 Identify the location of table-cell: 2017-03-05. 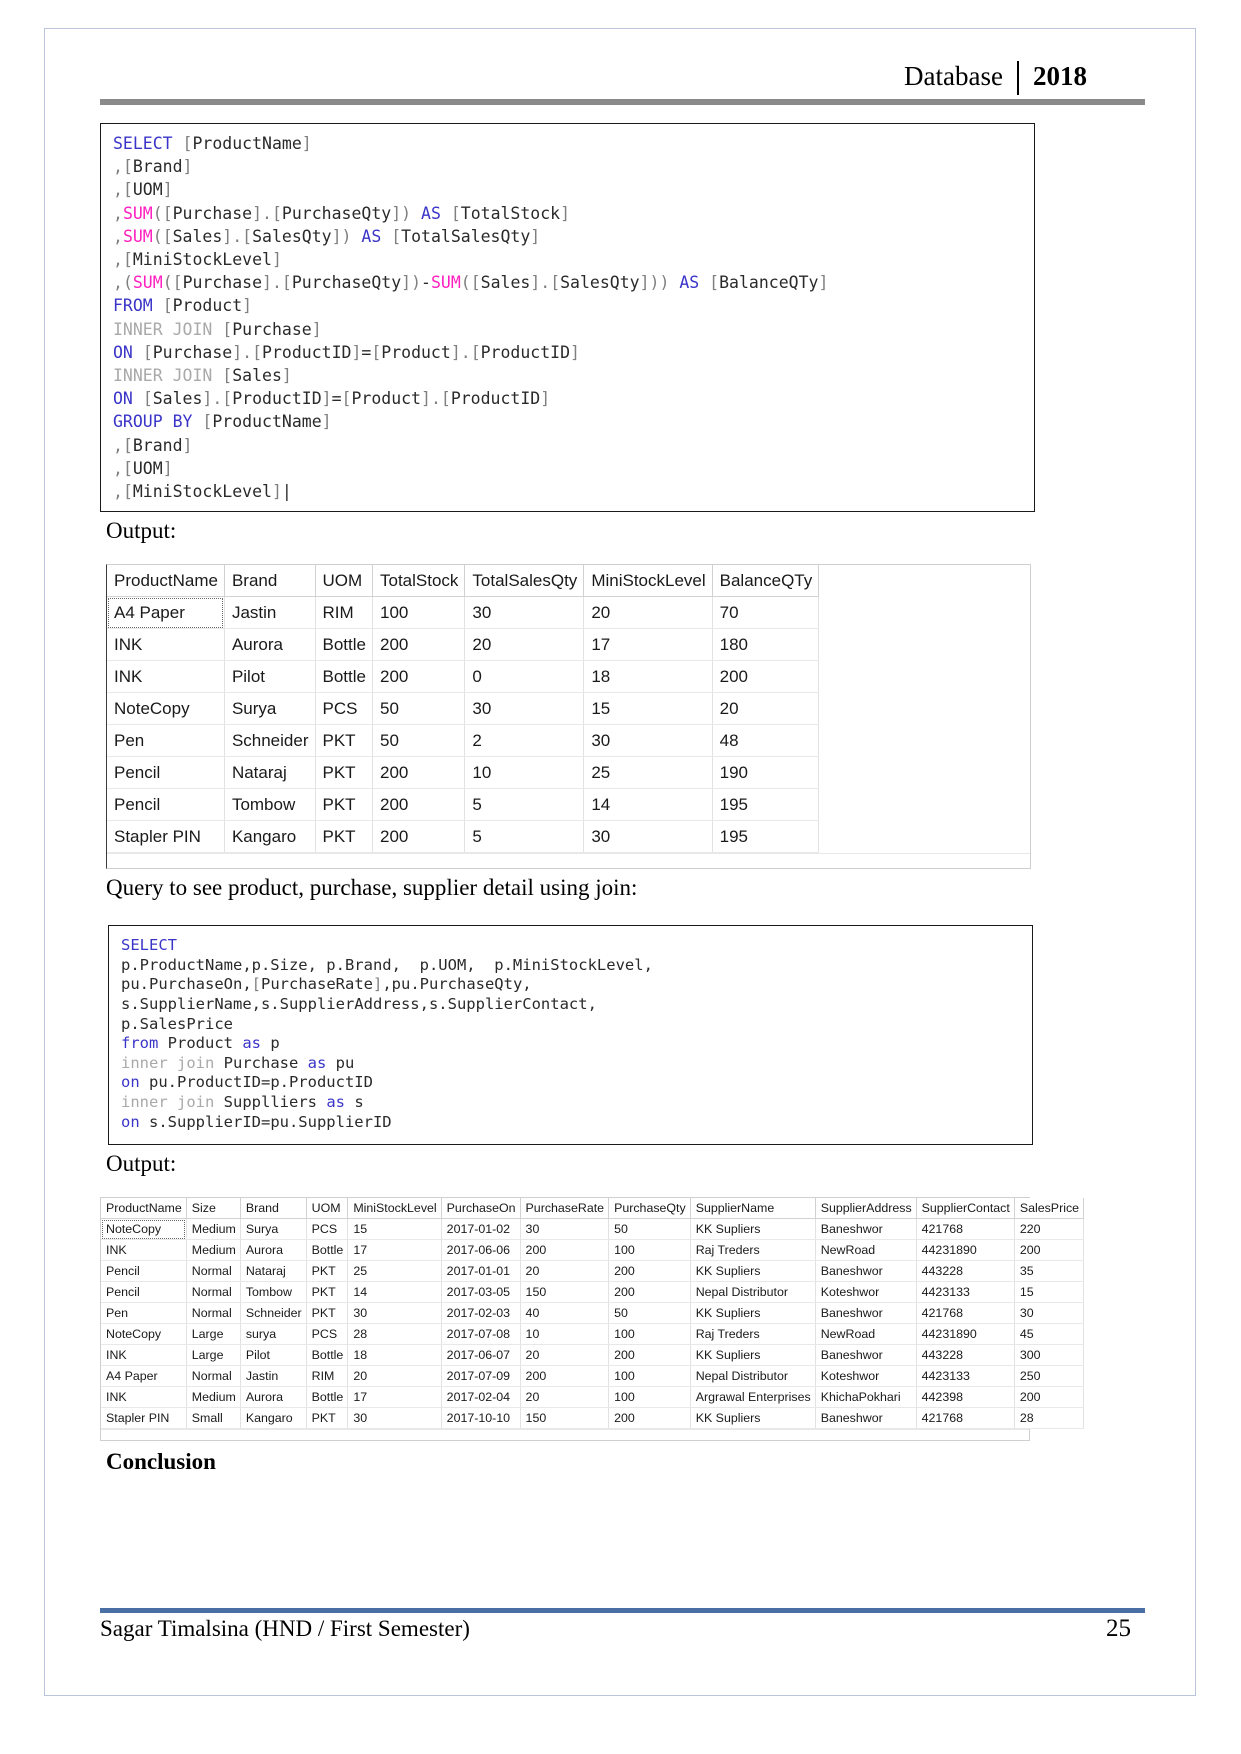
(481, 1292).